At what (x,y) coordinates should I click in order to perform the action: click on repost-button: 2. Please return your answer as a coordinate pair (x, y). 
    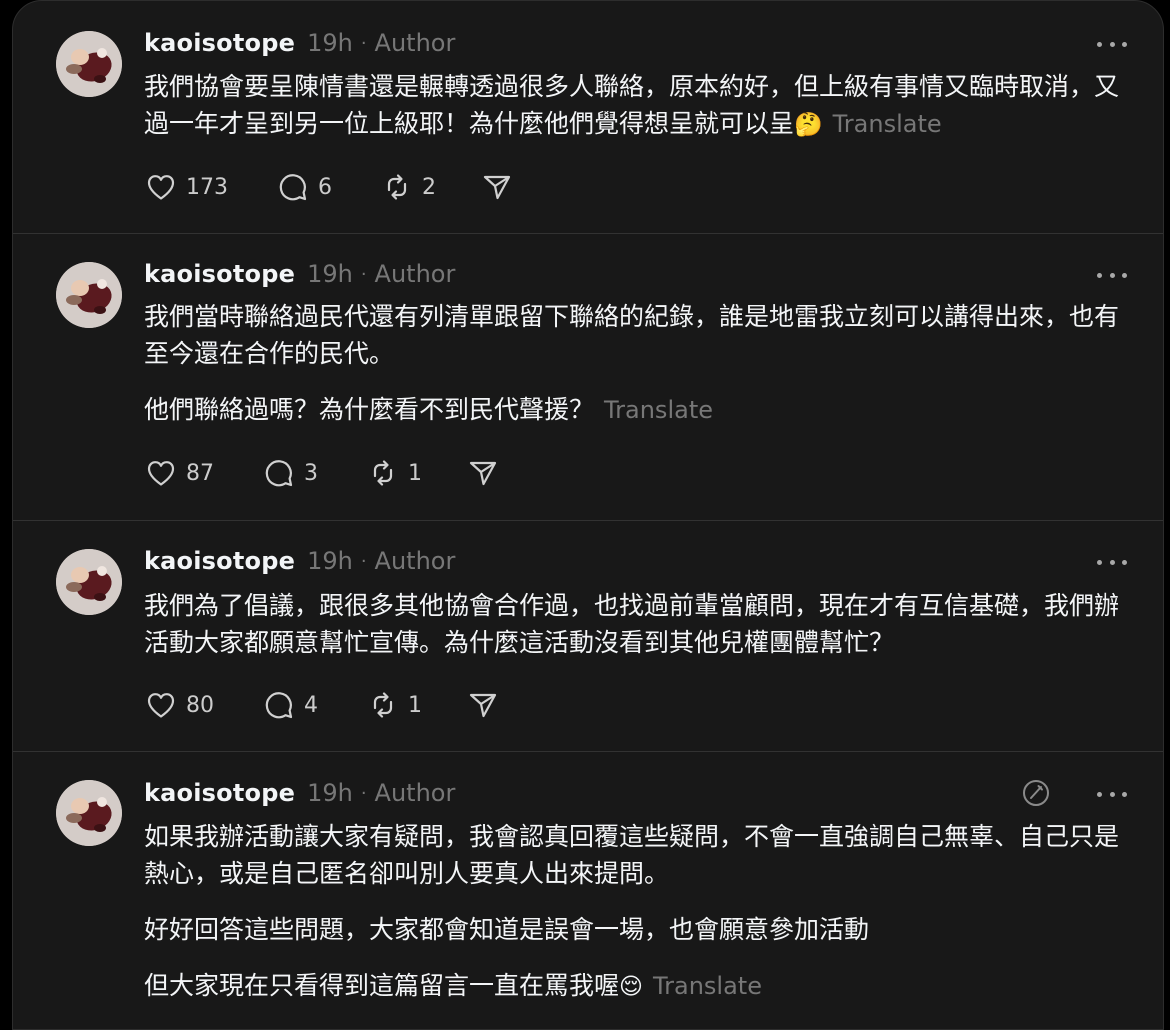
    Looking at the image, I should click on (408, 187).